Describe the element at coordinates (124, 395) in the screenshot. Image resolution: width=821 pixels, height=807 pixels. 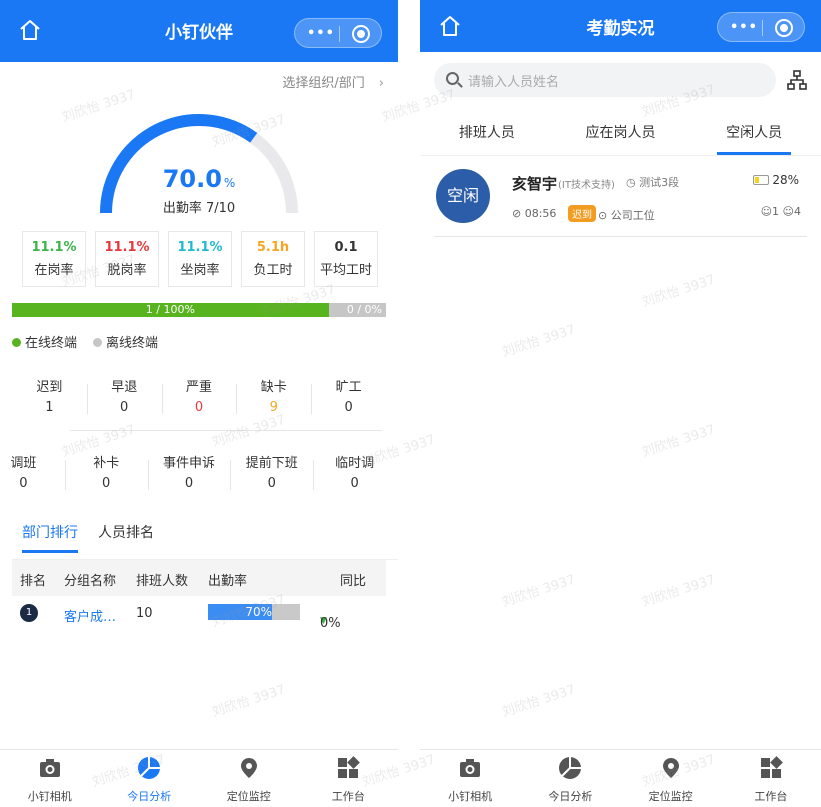
I see `anomaly-early-leave: 早退 0` at that location.